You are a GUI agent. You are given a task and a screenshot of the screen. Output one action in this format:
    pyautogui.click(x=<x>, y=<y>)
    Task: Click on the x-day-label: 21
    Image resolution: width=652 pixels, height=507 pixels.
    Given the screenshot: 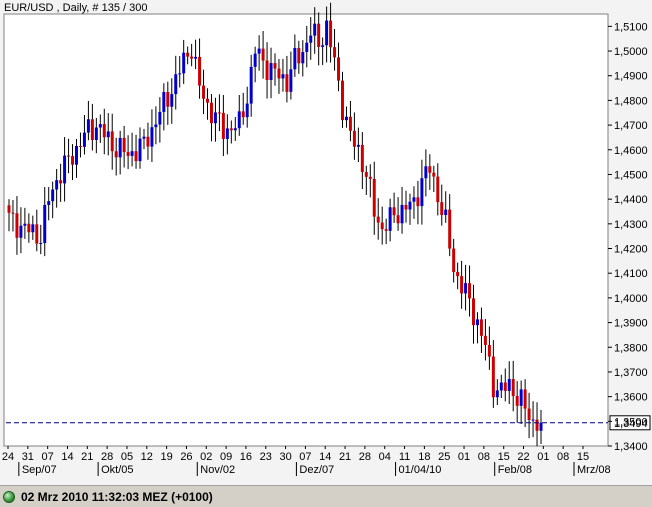 What is the action you would take?
    pyautogui.click(x=87, y=457)
    